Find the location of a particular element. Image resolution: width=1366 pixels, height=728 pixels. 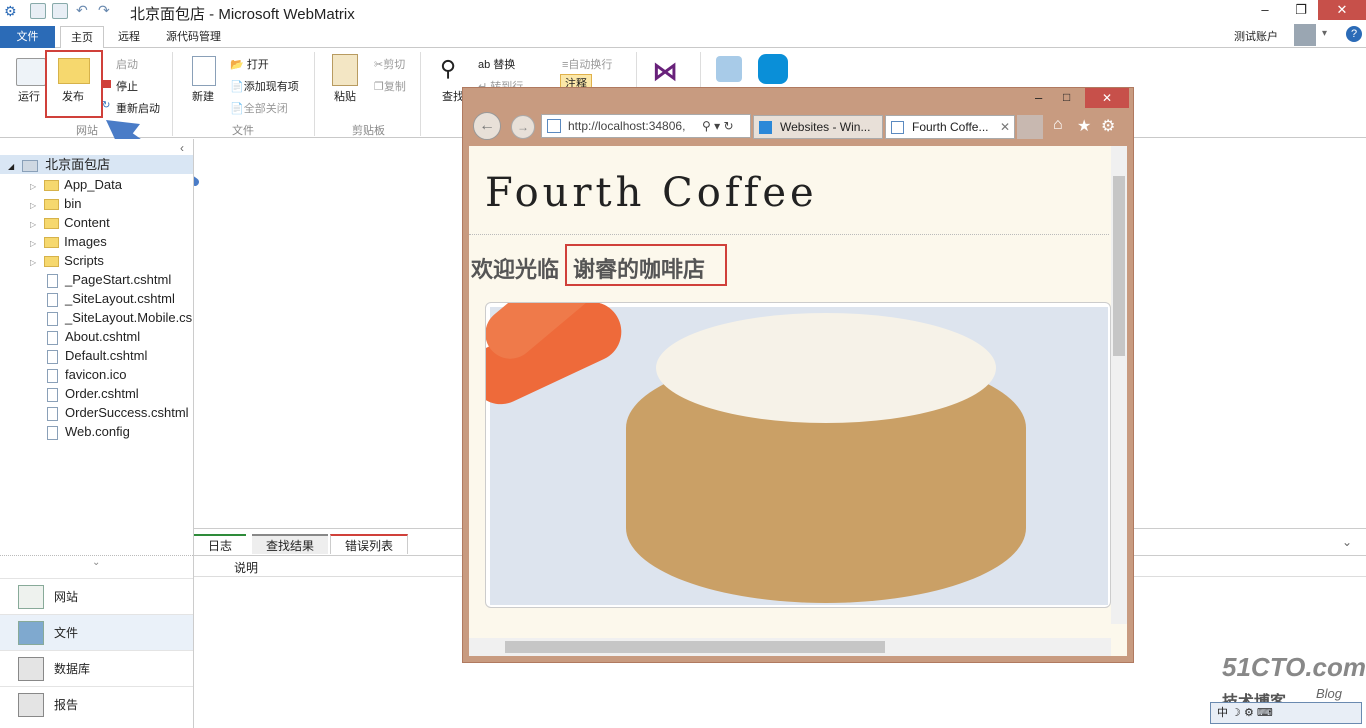

cut-button: ✂剪切 is located at coordinates (389, 64).